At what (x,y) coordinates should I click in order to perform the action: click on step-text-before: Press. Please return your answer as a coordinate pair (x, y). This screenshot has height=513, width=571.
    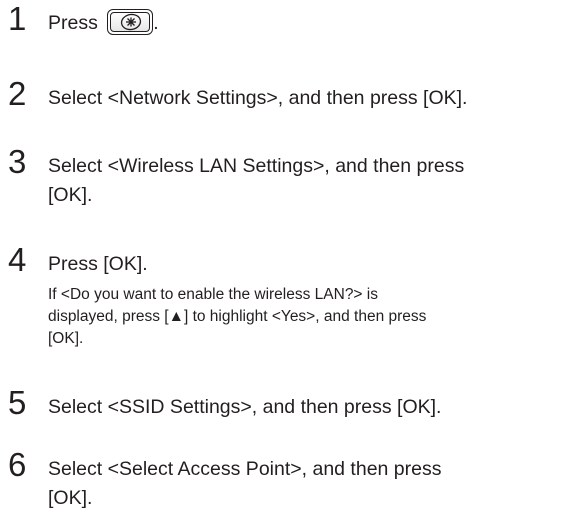
    Looking at the image, I should click on (73, 23).